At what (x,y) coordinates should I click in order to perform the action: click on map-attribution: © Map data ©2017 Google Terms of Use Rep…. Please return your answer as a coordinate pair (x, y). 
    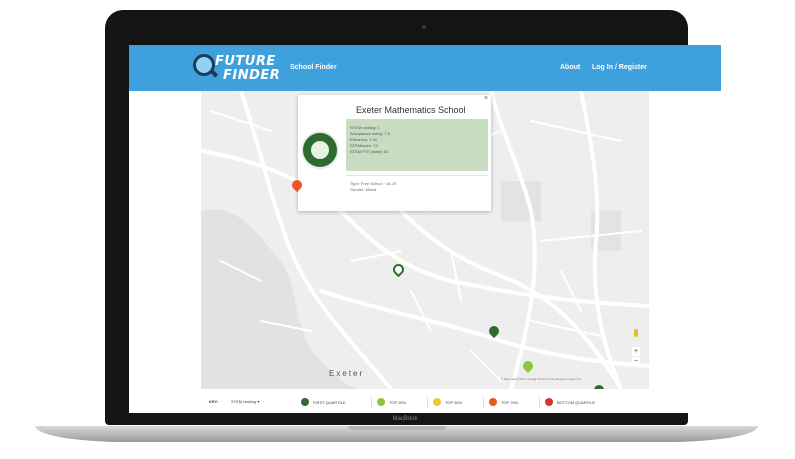
    Looking at the image, I should click on (541, 379).